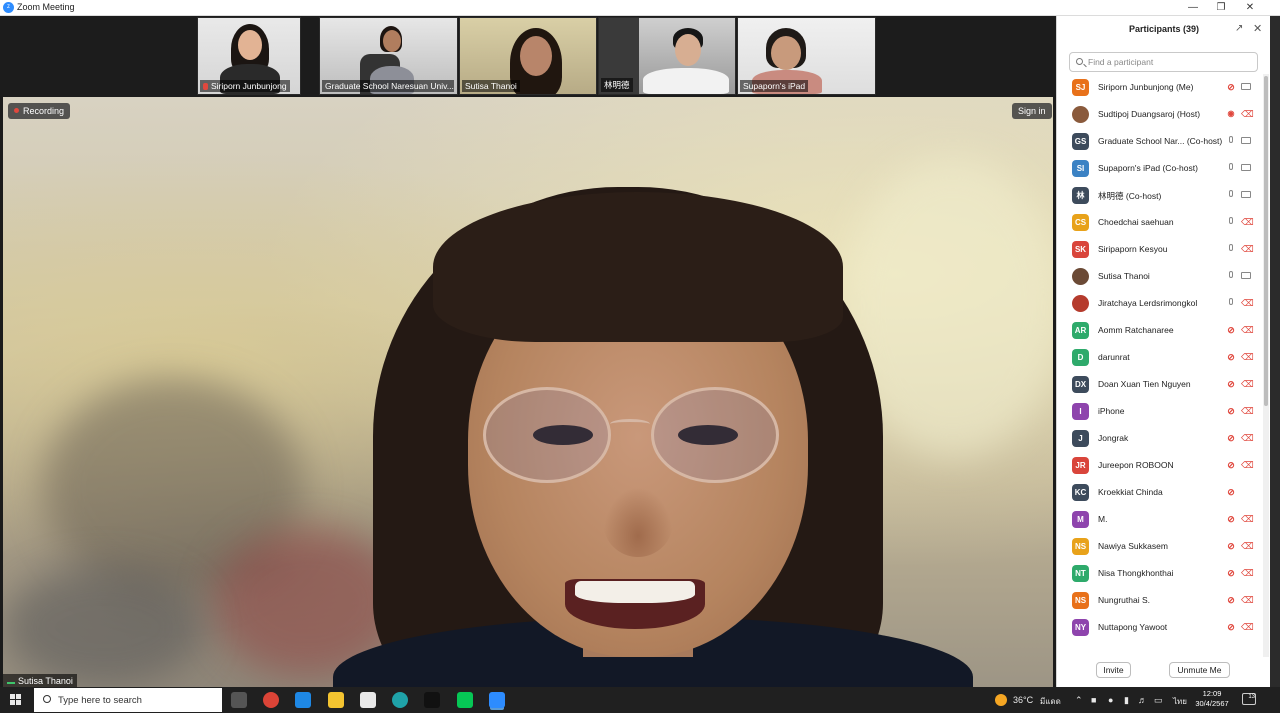 The height and width of the screenshot is (713, 1280). I want to click on mail-icon, so click(303, 700).